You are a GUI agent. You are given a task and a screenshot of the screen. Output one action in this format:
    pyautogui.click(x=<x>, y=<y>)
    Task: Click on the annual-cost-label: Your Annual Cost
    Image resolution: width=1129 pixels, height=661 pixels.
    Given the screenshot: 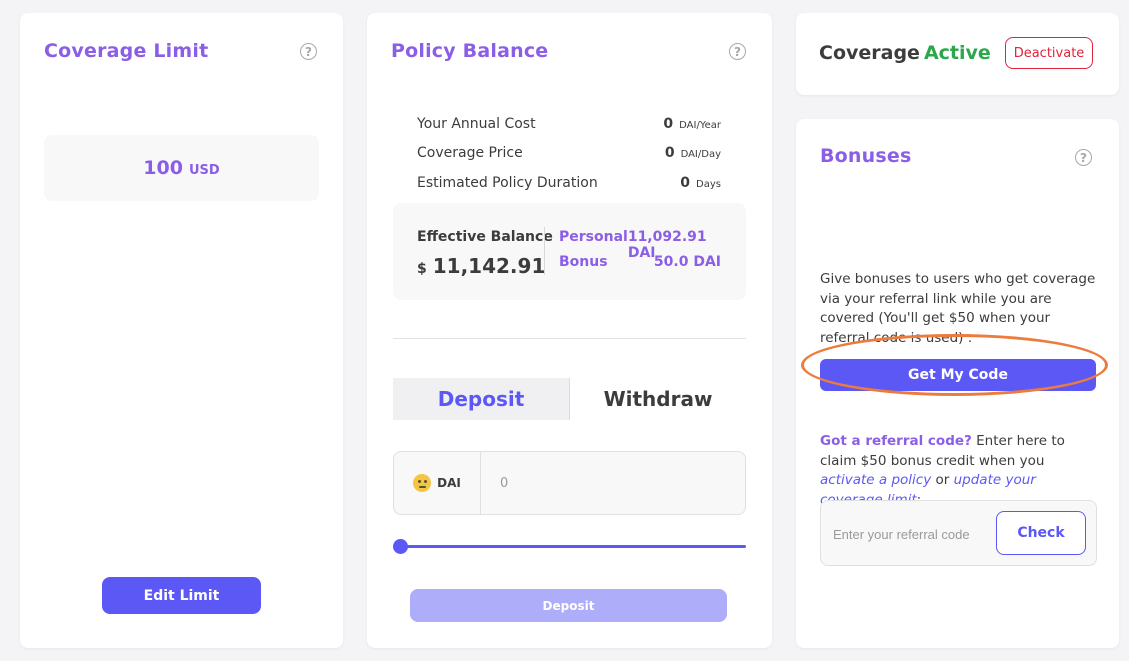 What is the action you would take?
    pyautogui.click(x=476, y=124)
    